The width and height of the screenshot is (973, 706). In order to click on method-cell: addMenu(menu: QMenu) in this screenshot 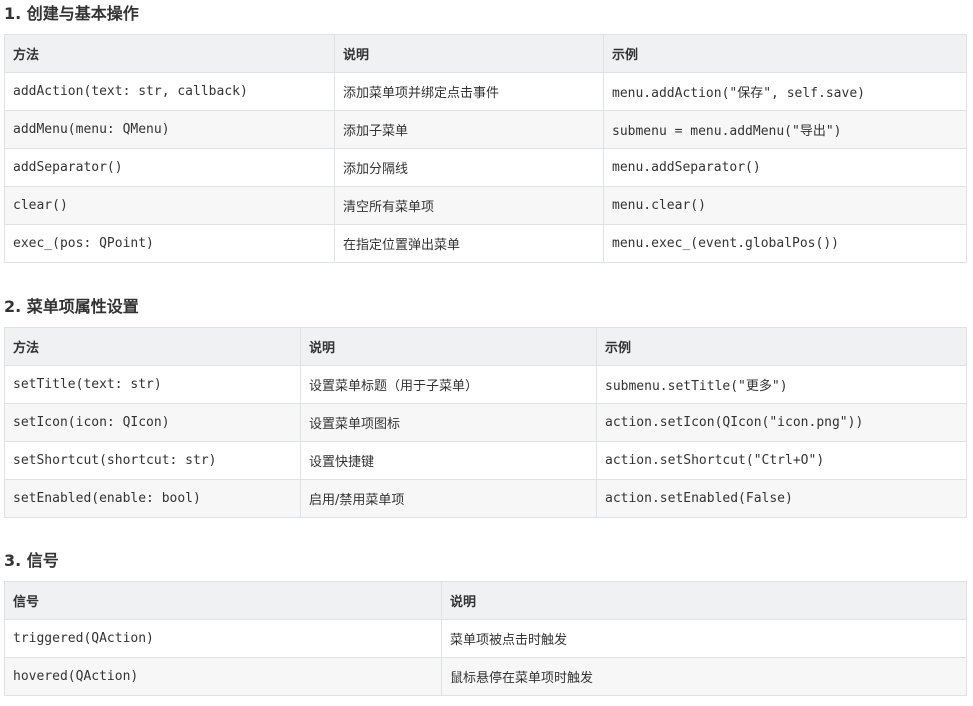, I will do `click(169, 129)`.